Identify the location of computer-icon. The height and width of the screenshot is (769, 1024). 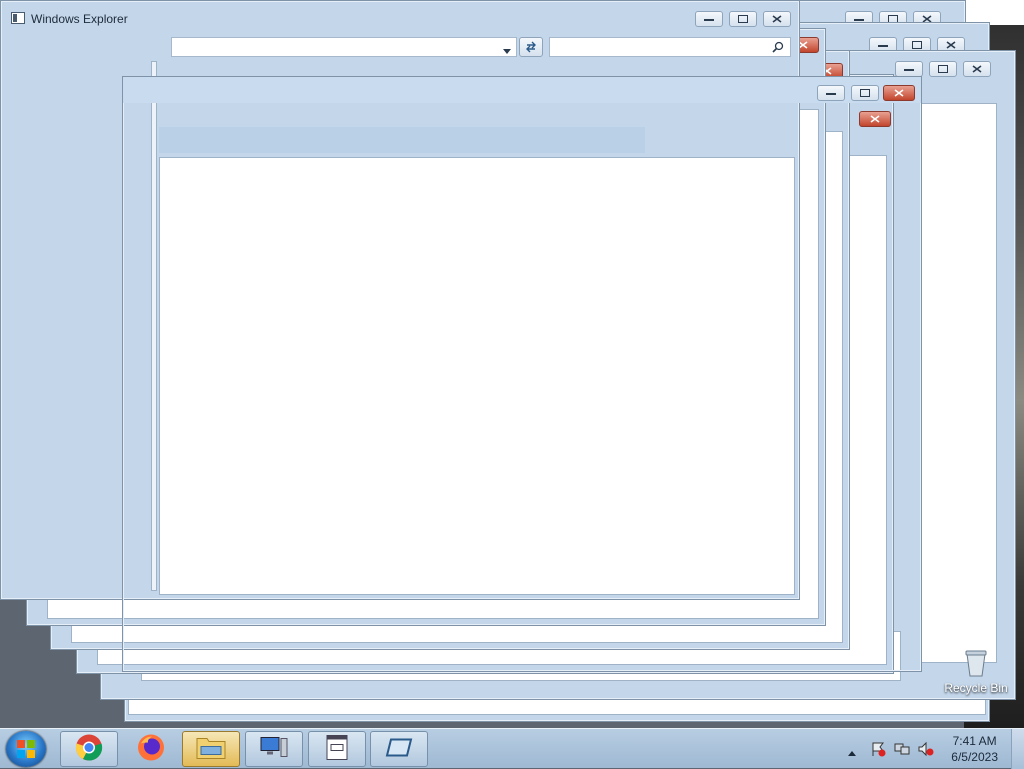
(274, 749).